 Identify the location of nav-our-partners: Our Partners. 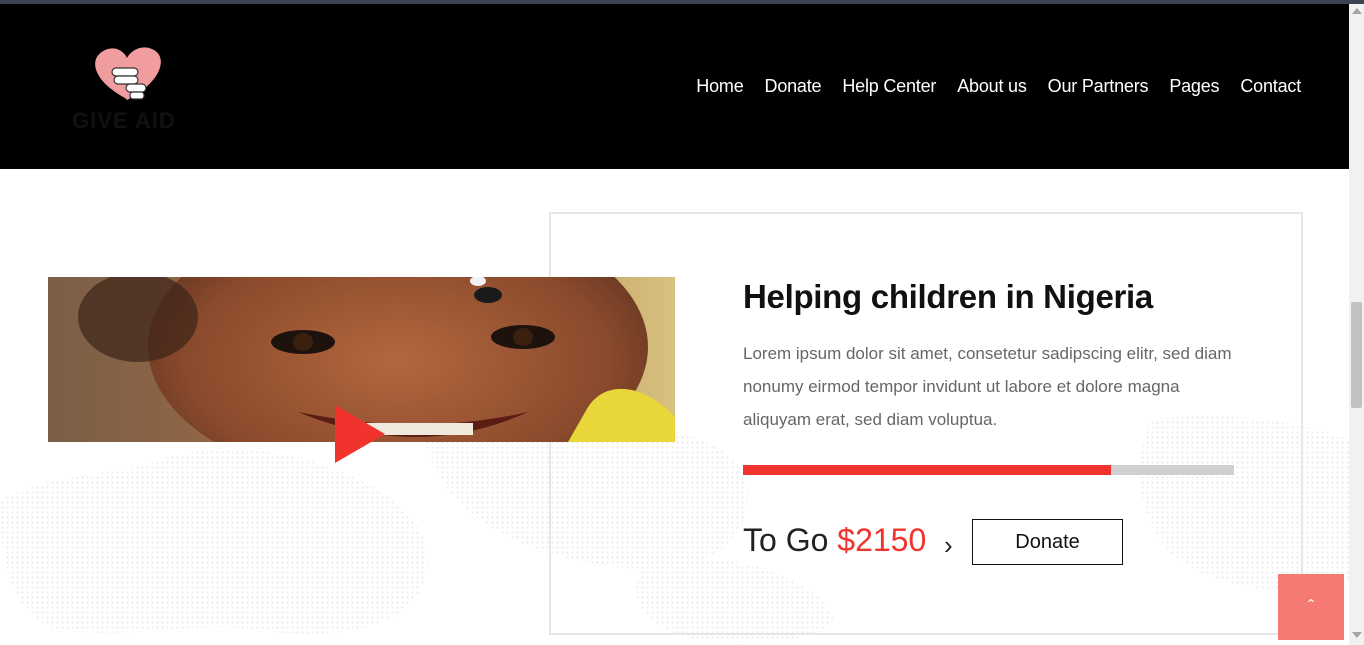
(1098, 86).